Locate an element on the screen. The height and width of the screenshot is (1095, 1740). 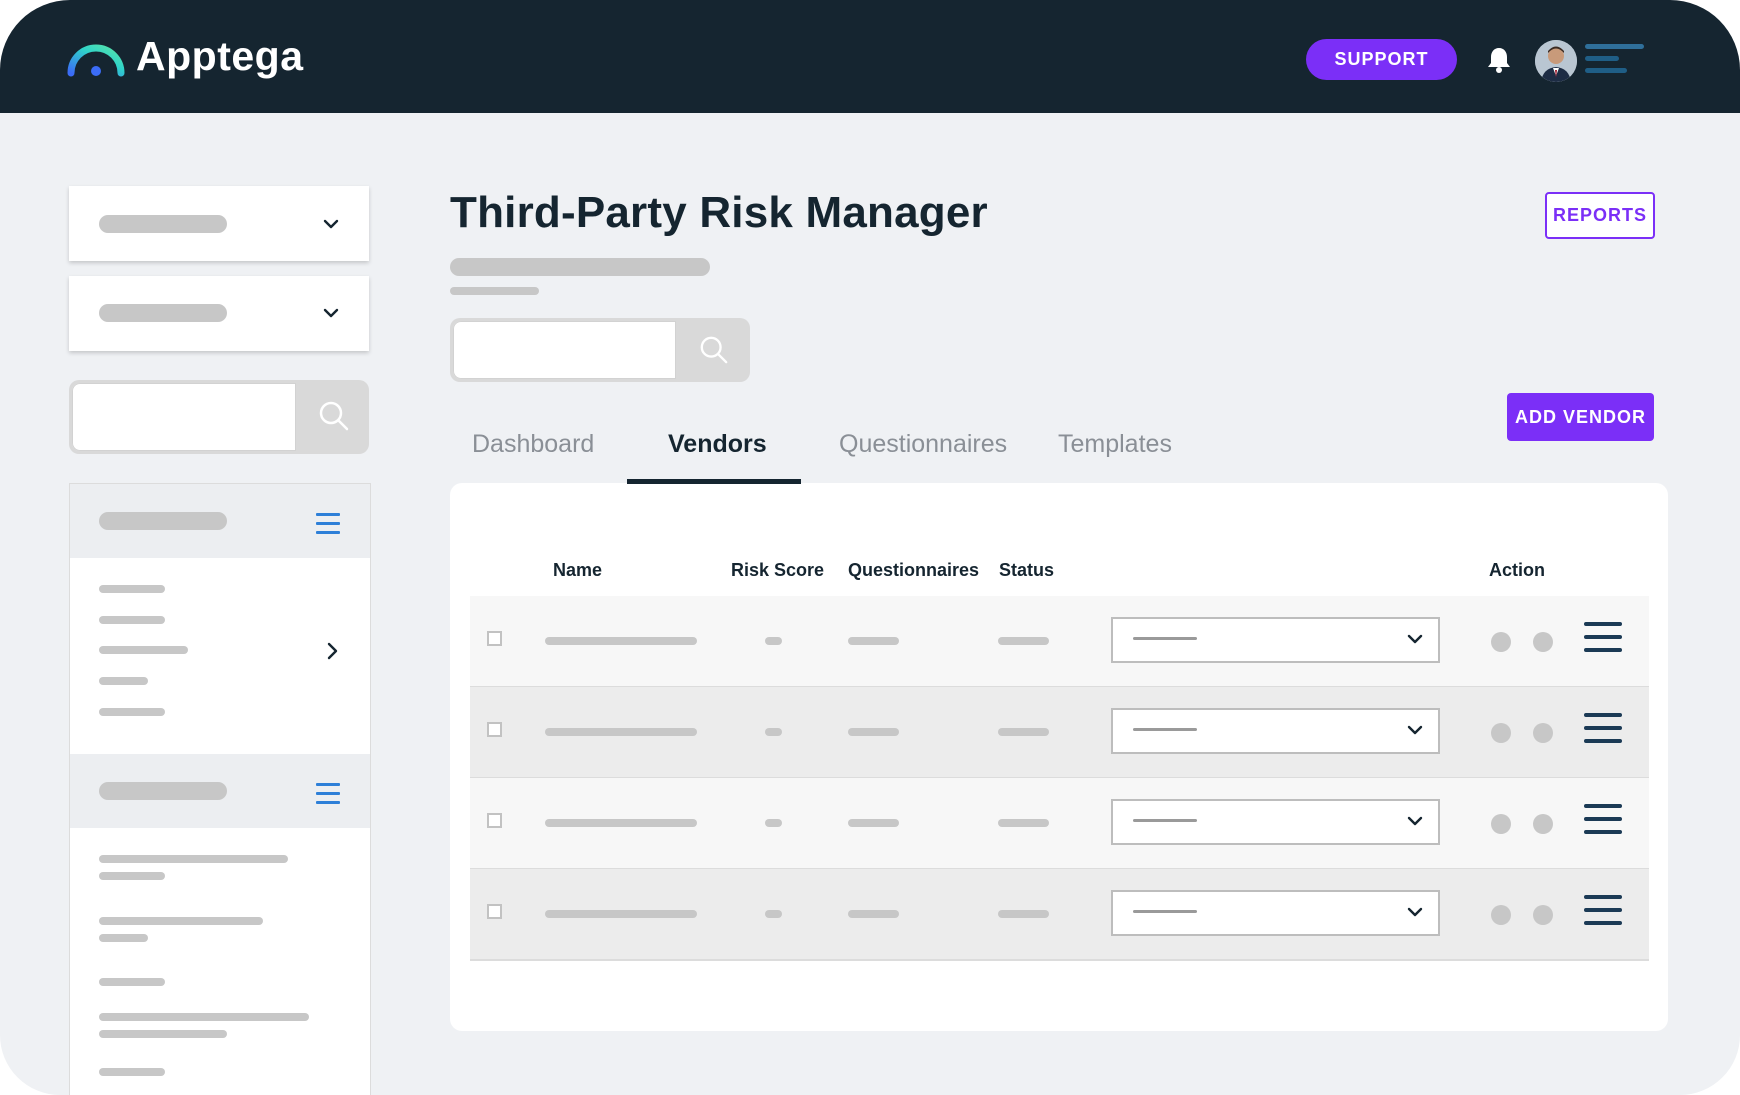
add-vendor-button: ADD VENDOR is located at coordinates (1580, 417).